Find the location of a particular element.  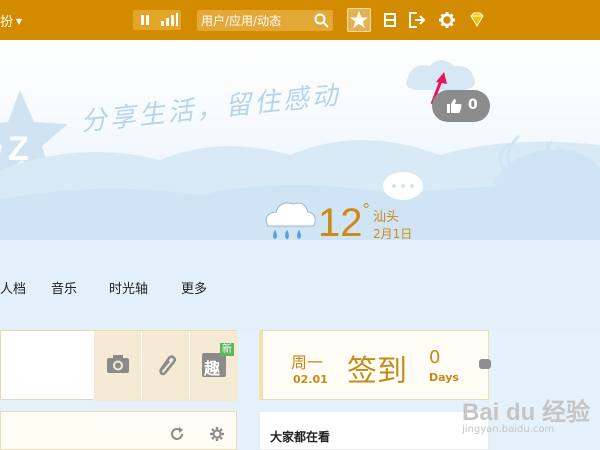

checkin-toggle is located at coordinates (485, 364).